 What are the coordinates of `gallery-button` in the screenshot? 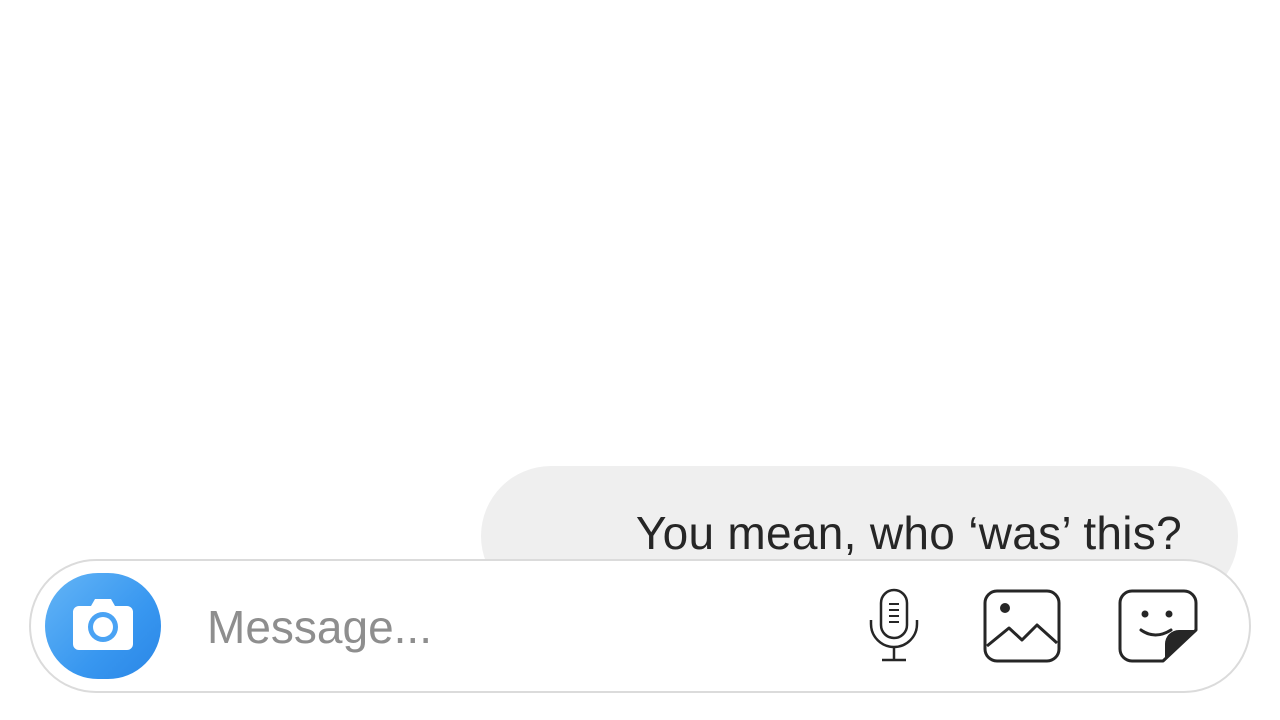 It's located at (1022, 628).